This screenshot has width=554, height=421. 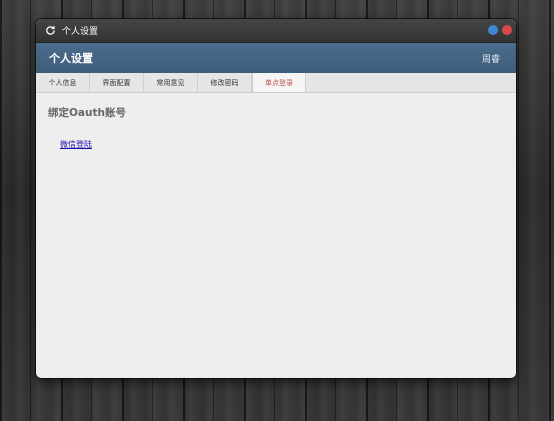 I want to click on section-title: 绑定Oauth账号, so click(x=87, y=113).